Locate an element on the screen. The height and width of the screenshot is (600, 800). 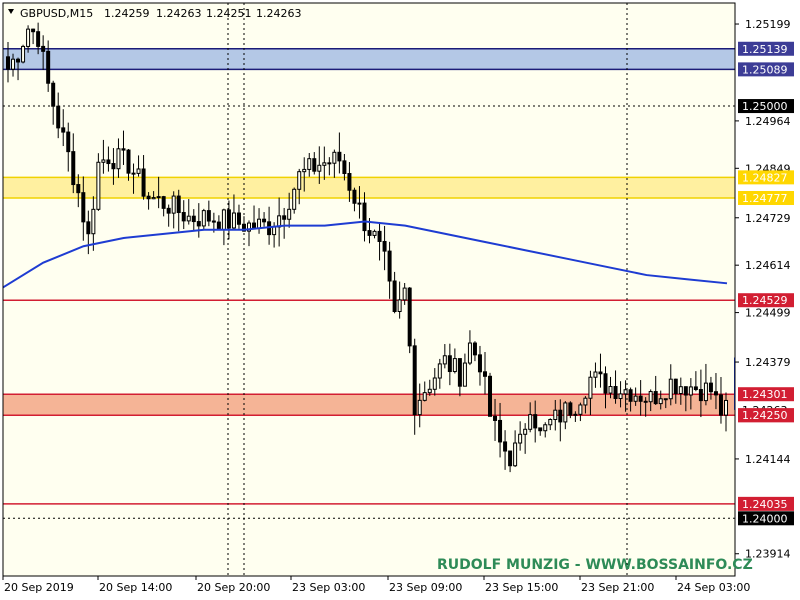
zone-bottom-price-tag: 1.24777 is located at coordinates (765, 198).